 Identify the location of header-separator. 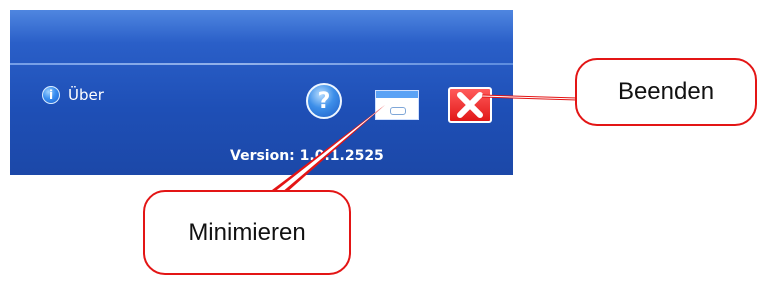
(261, 64).